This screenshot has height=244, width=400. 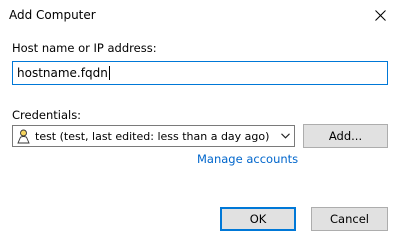 I want to click on ok-button: OK, so click(x=258, y=219).